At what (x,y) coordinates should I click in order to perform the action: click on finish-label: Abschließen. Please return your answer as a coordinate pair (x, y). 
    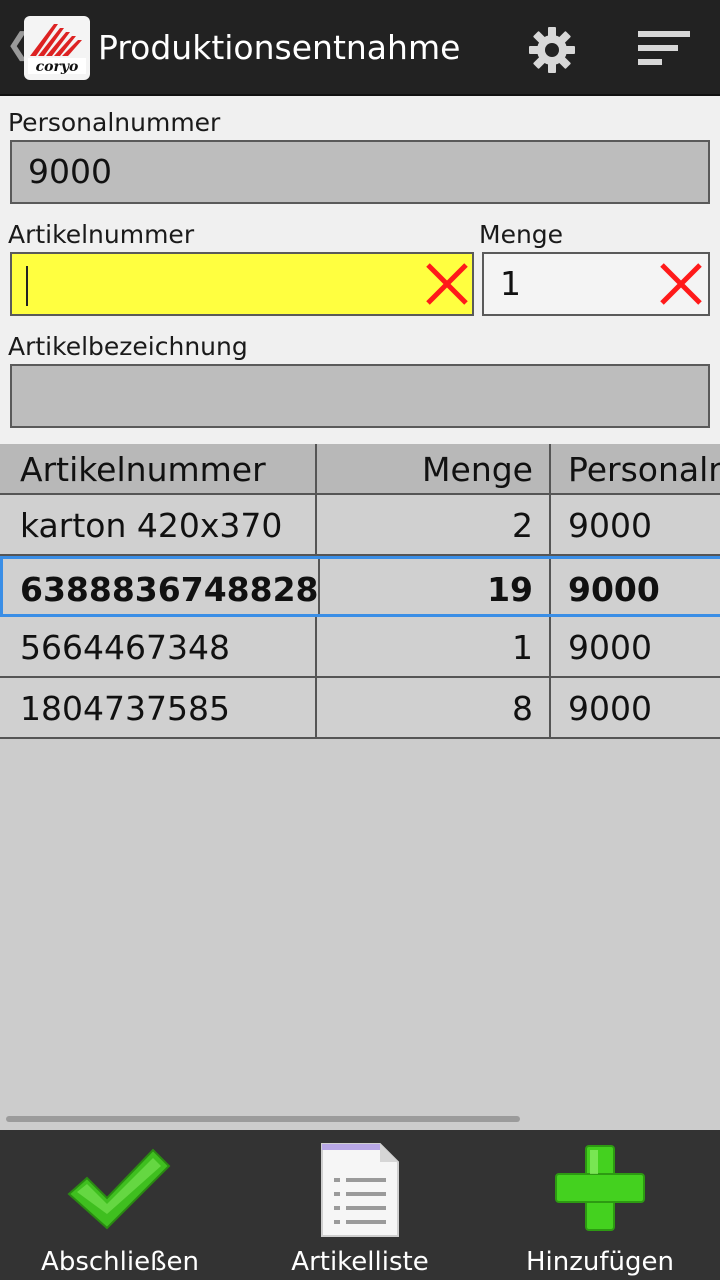
    Looking at the image, I should click on (120, 1262).